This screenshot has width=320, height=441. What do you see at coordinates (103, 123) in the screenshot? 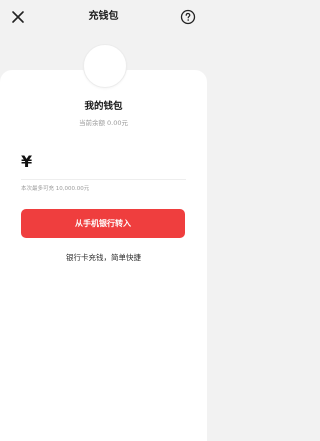
I see `balance-text: 当前余额 0.00元` at bounding box center [103, 123].